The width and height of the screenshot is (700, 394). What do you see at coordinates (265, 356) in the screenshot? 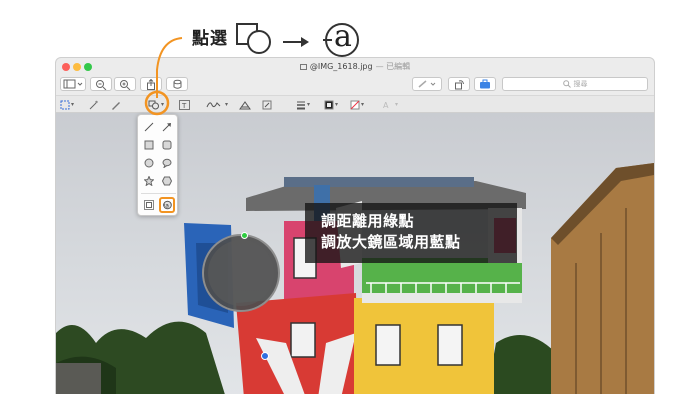
I see `loupe-size-handle` at bounding box center [265, 356].